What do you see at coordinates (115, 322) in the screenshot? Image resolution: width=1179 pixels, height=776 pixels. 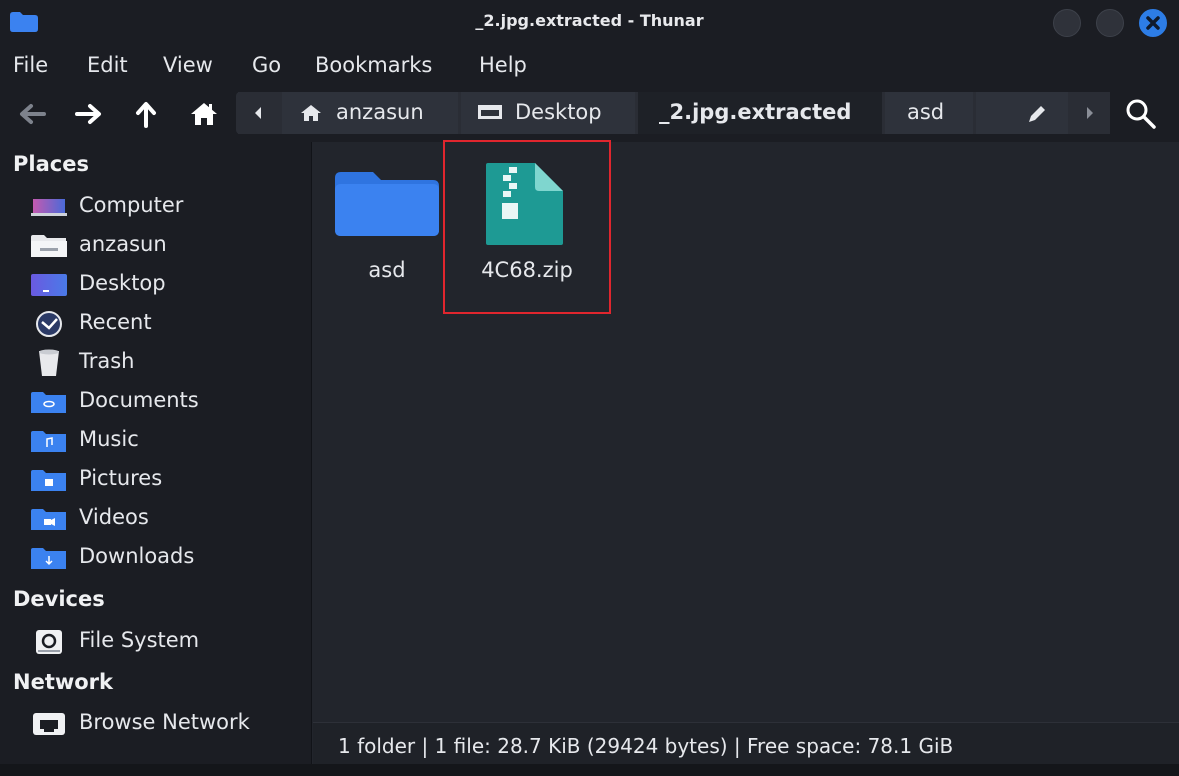 I see `sidebar-item-label: Recent` at bounding box center [115, 322].